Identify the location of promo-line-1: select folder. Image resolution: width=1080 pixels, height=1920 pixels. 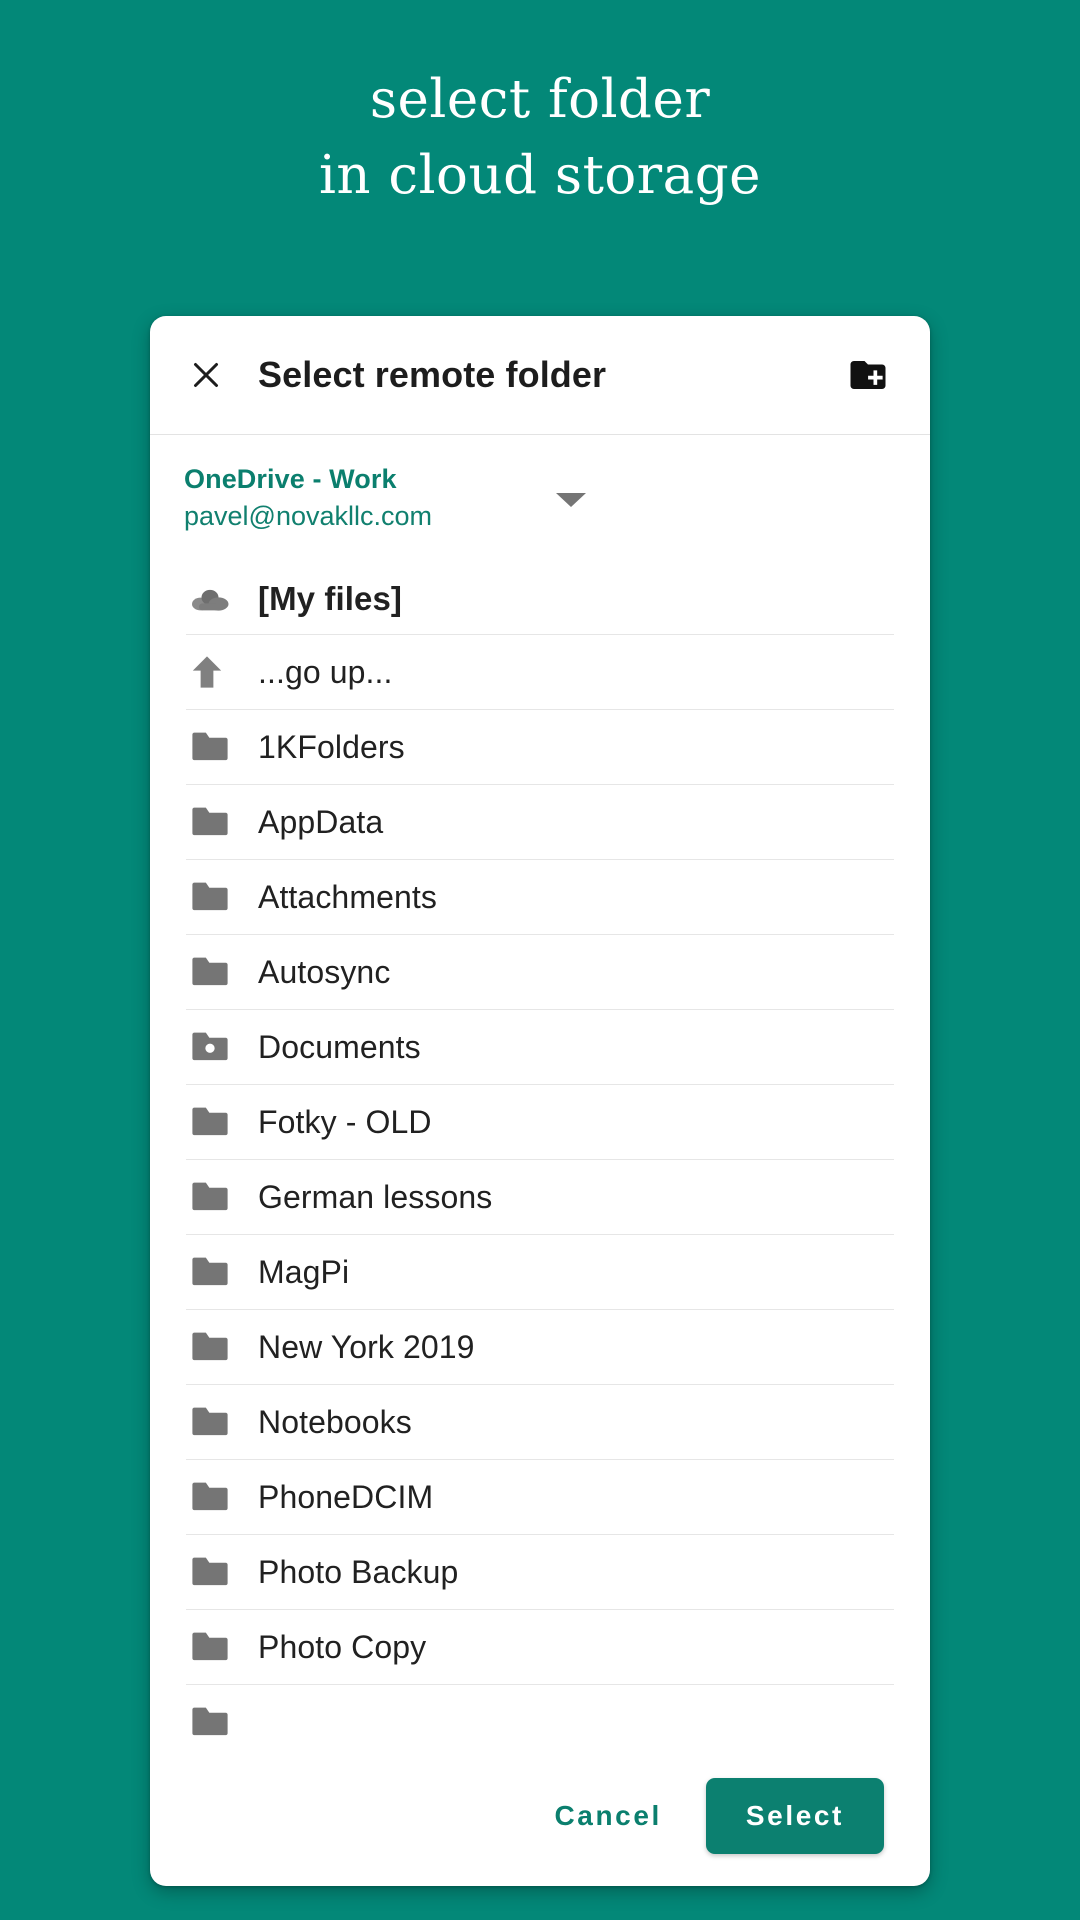
(540, 99).